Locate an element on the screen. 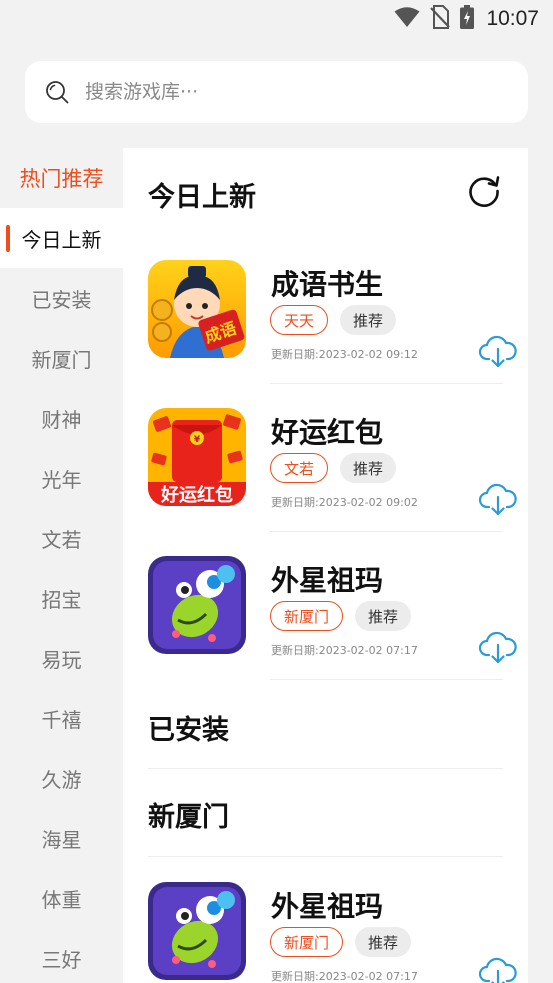 The width and height of the screenshot is (553, 983). app-name: 成语书生 is located at coordinates (327, 284).